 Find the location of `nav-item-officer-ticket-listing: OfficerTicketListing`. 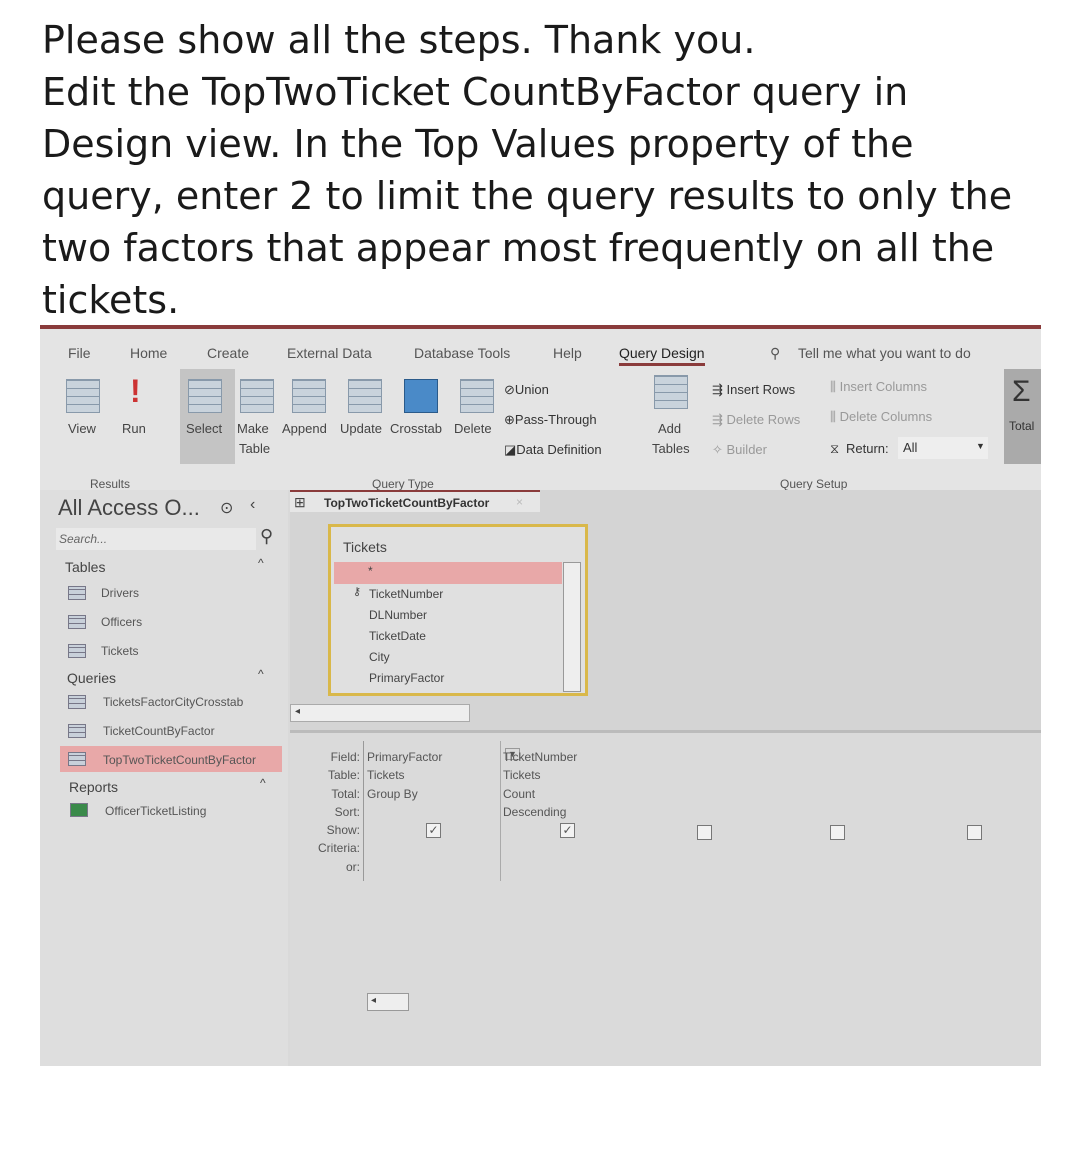

nav-item-officer-ticket-listing: OfficerTicketListing is located at coordinates (155, 811).